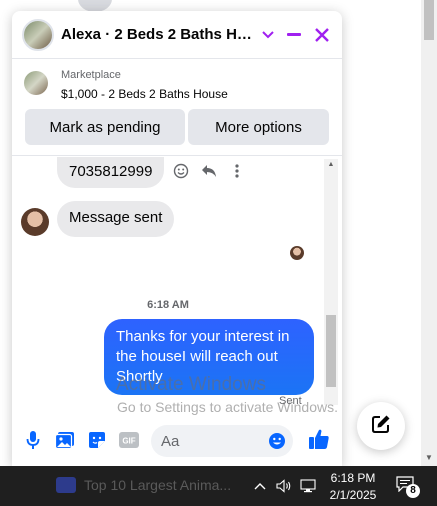 The image size is (437, 506). What do you see at coordinates (168, 305) in the screenshot?
I see `message-timestamp: 6:18 AM` at bounding box center [168, 305].